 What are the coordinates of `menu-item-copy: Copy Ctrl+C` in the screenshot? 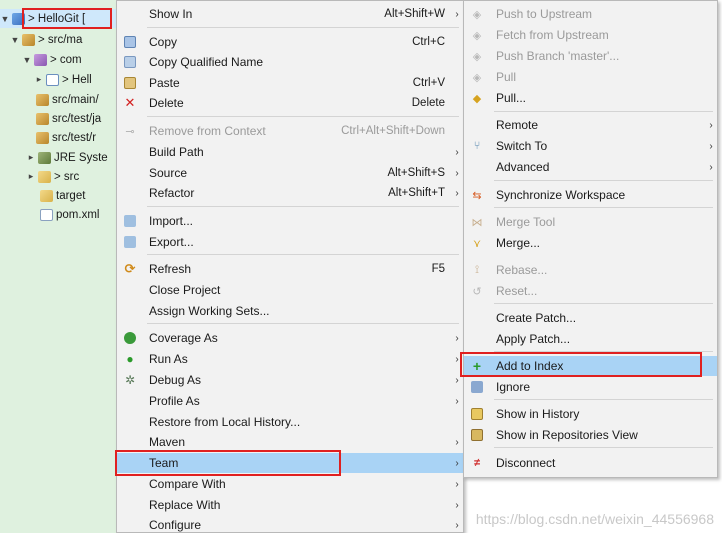 It's located at (290, 42).